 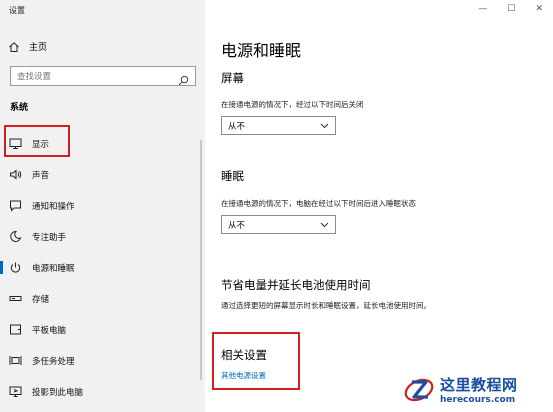 What do you see at coordinates (237, 126) in the screenshot?
I see `screen-timeout-value: 从不` at bounding box center [237, 126].